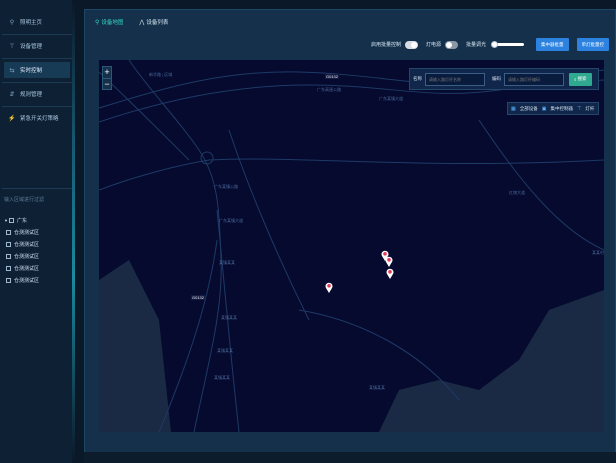  Describe the element at coordinates (226, 186) in the screenshot. I see `map-label: 广东某镇公路` at that location.